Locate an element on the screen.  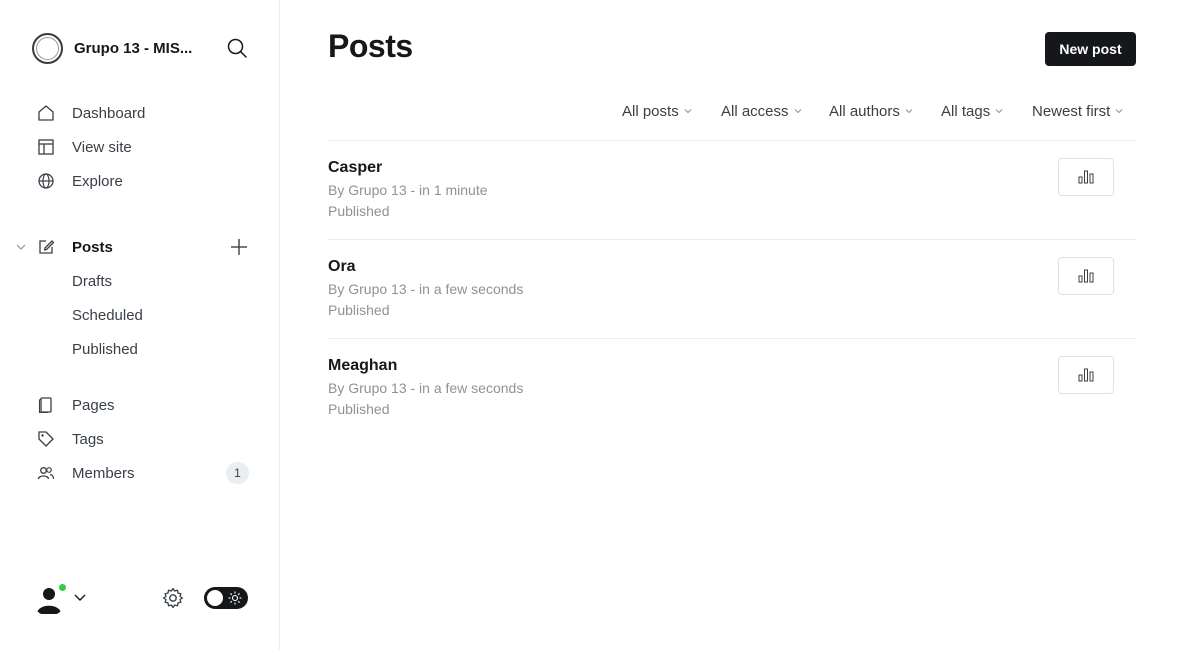
filter-sort-label: Newest first is located at coordinates (1071, 111).